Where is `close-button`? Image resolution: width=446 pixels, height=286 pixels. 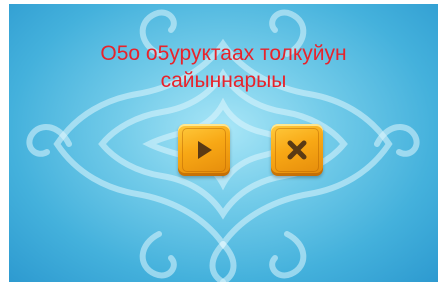 close-button is located at coordinates (297, 150).